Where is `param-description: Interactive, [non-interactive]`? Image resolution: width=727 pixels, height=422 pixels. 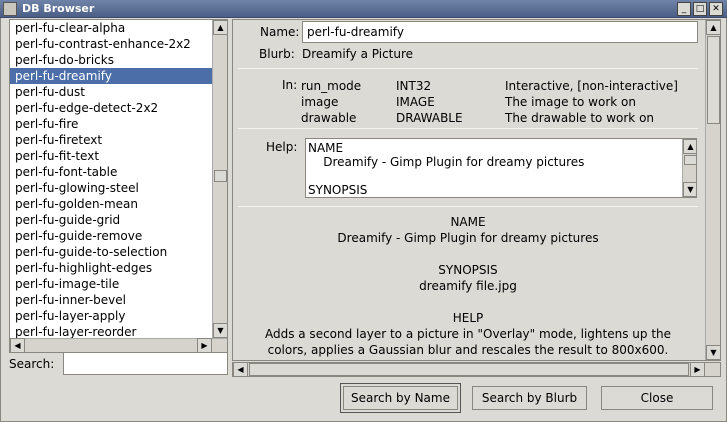
param-description: Interactive, [non-interactive] is located at coordinates (591, 86).